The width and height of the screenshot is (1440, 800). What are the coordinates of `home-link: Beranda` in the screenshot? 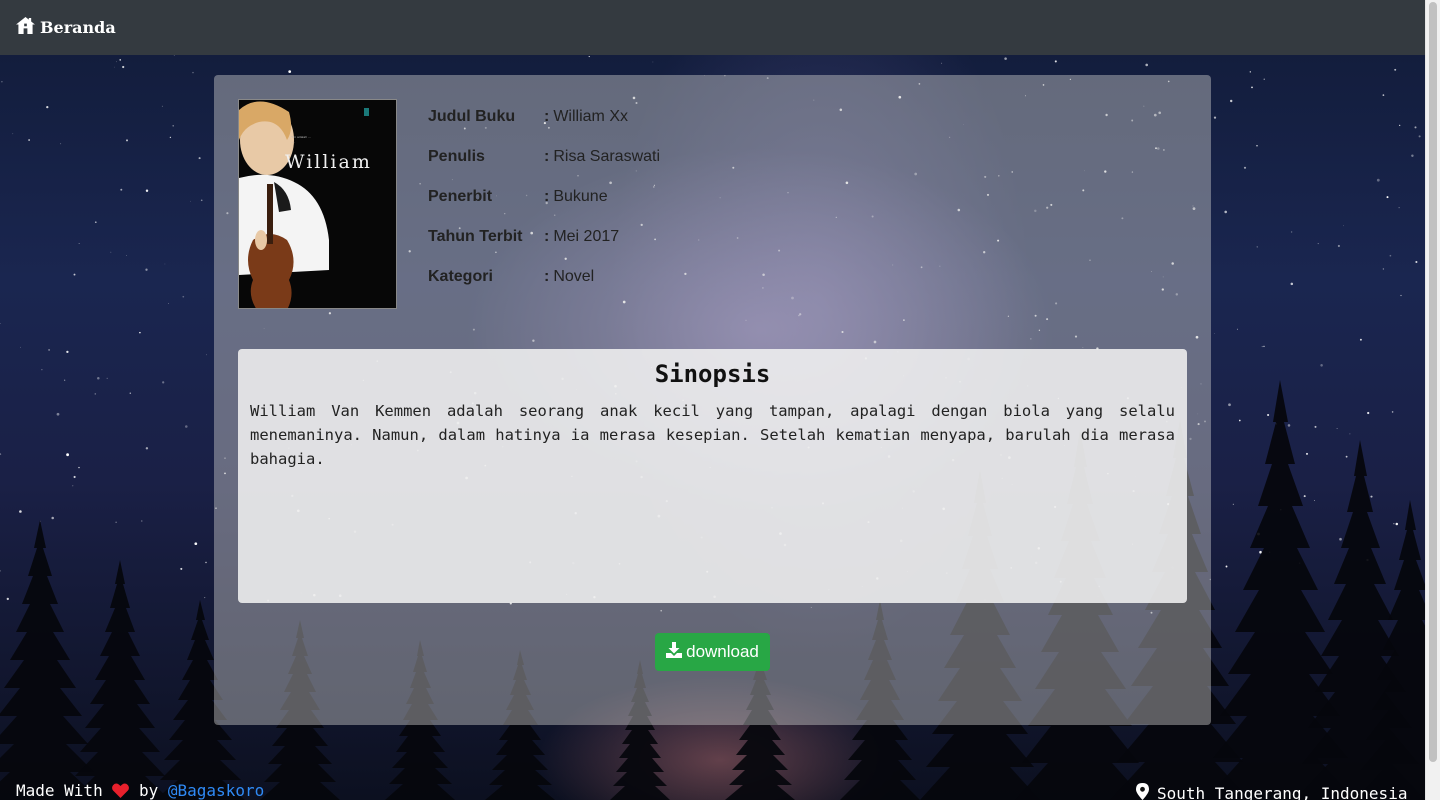 It's located at (66, 27).